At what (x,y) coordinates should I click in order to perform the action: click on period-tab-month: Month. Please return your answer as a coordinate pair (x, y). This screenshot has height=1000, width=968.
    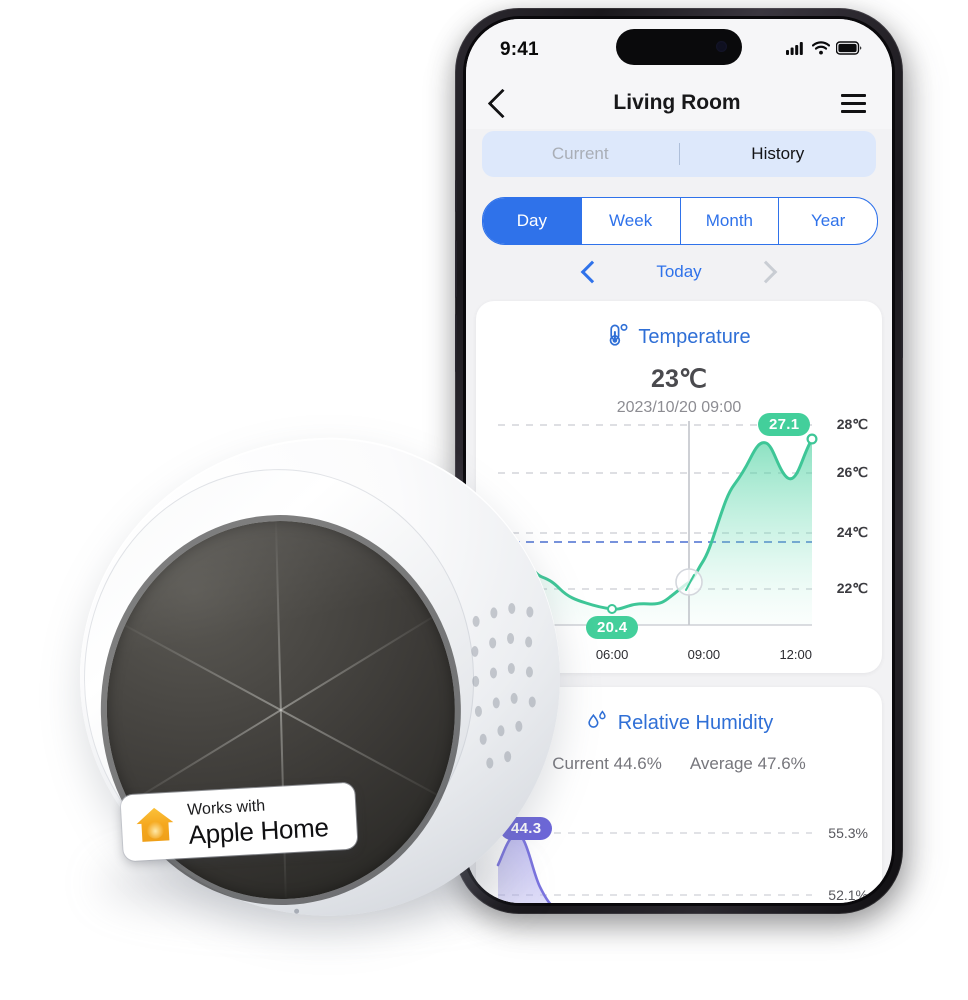
    Looking at the image, I should click on (730, 221).